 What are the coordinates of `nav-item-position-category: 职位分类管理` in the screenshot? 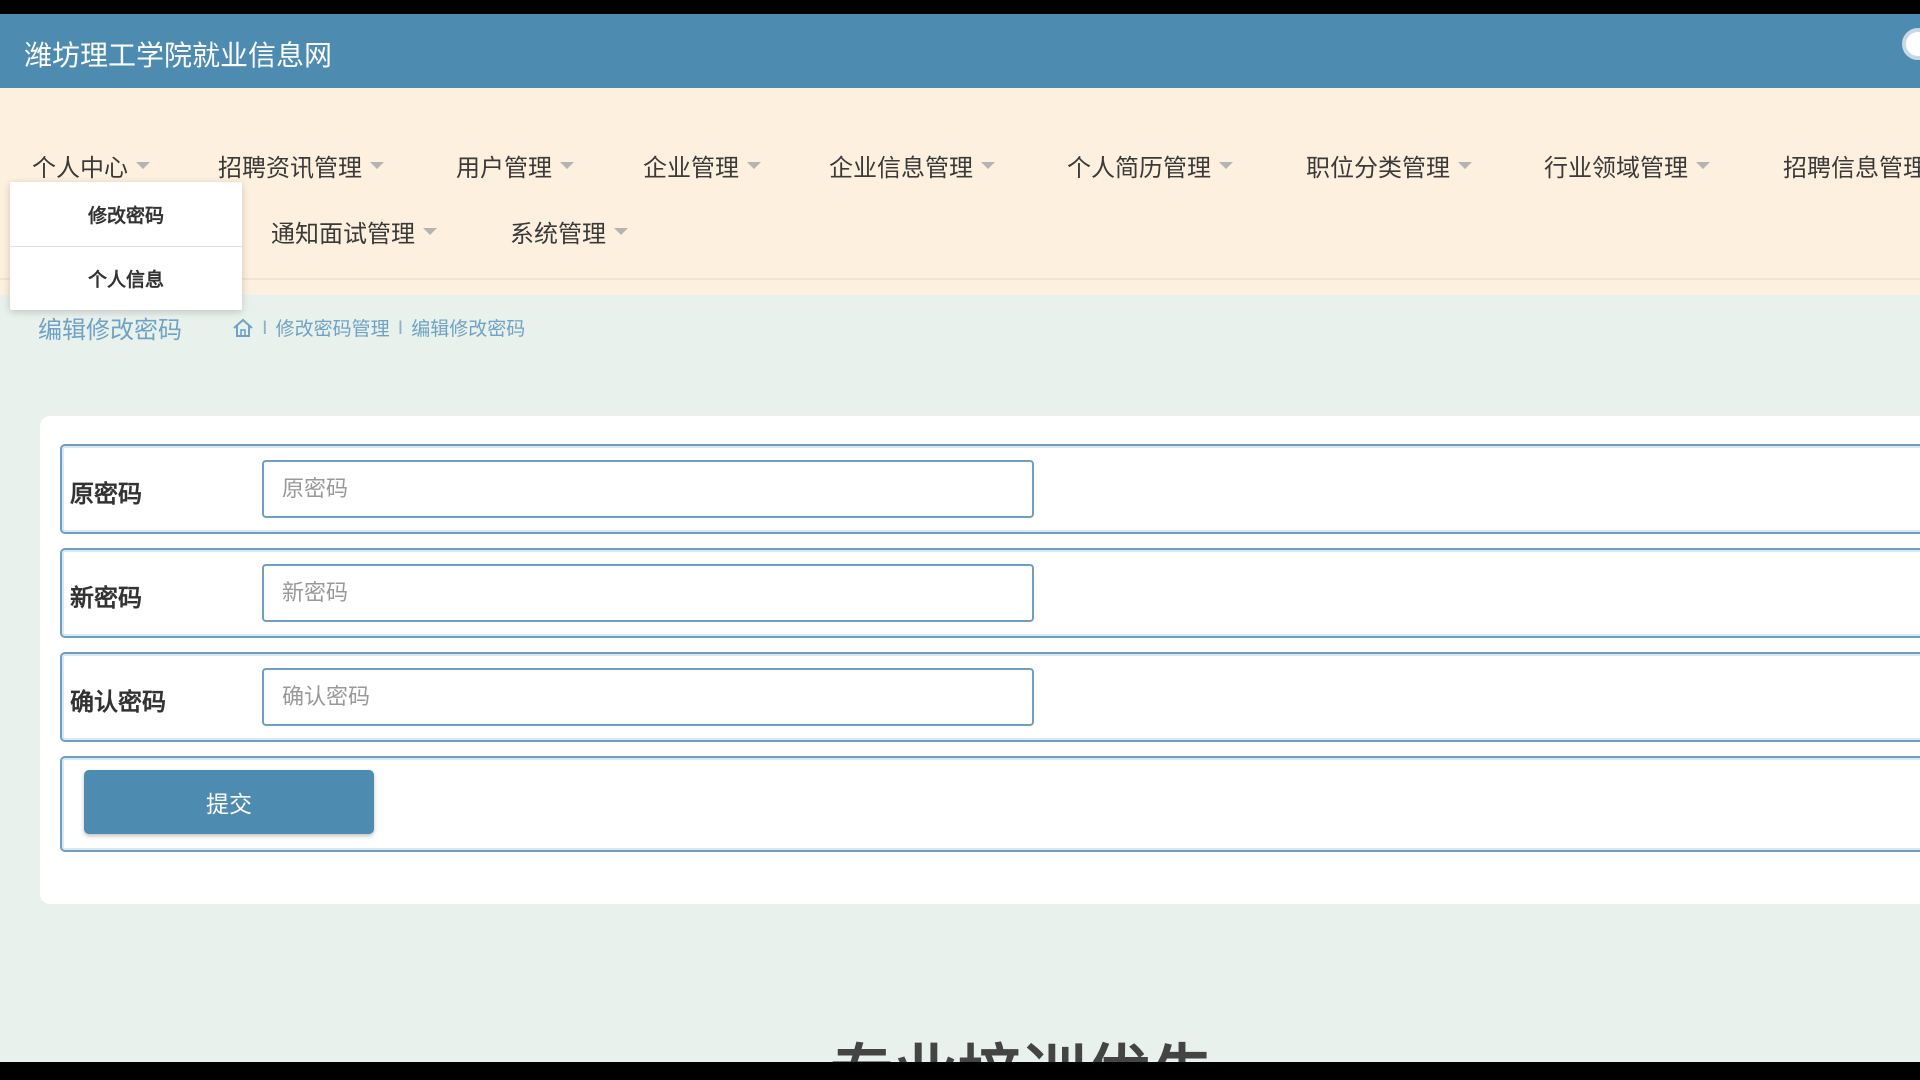 It's located at (1389, 165).